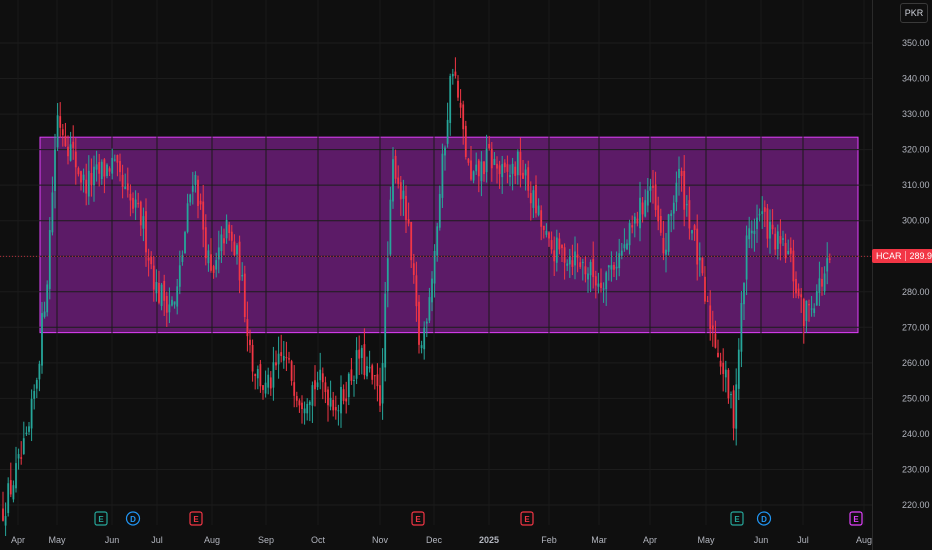 The width and height of the screenshot is (932, 550). Describe the element at coordinates (318, 540) in the screenshot. I see `x-tick-label: Oct` at that location.